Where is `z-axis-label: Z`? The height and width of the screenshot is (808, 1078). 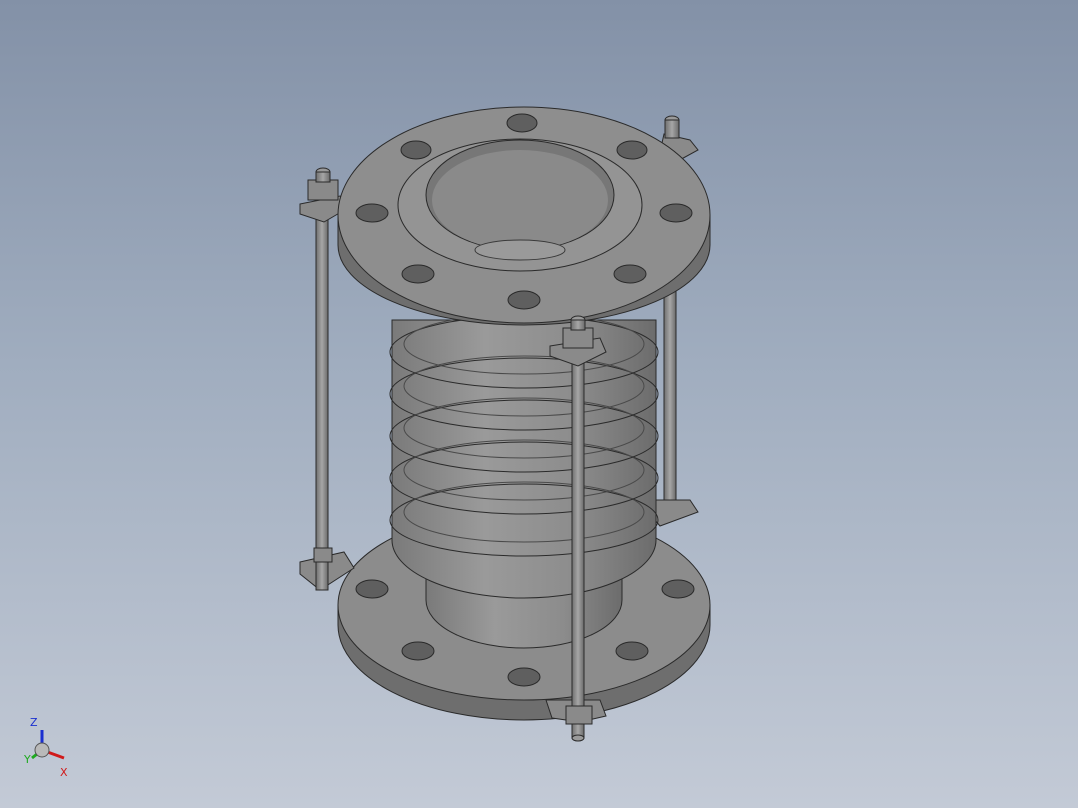
z-axis-label: Z is located at coordinates (34, 722).